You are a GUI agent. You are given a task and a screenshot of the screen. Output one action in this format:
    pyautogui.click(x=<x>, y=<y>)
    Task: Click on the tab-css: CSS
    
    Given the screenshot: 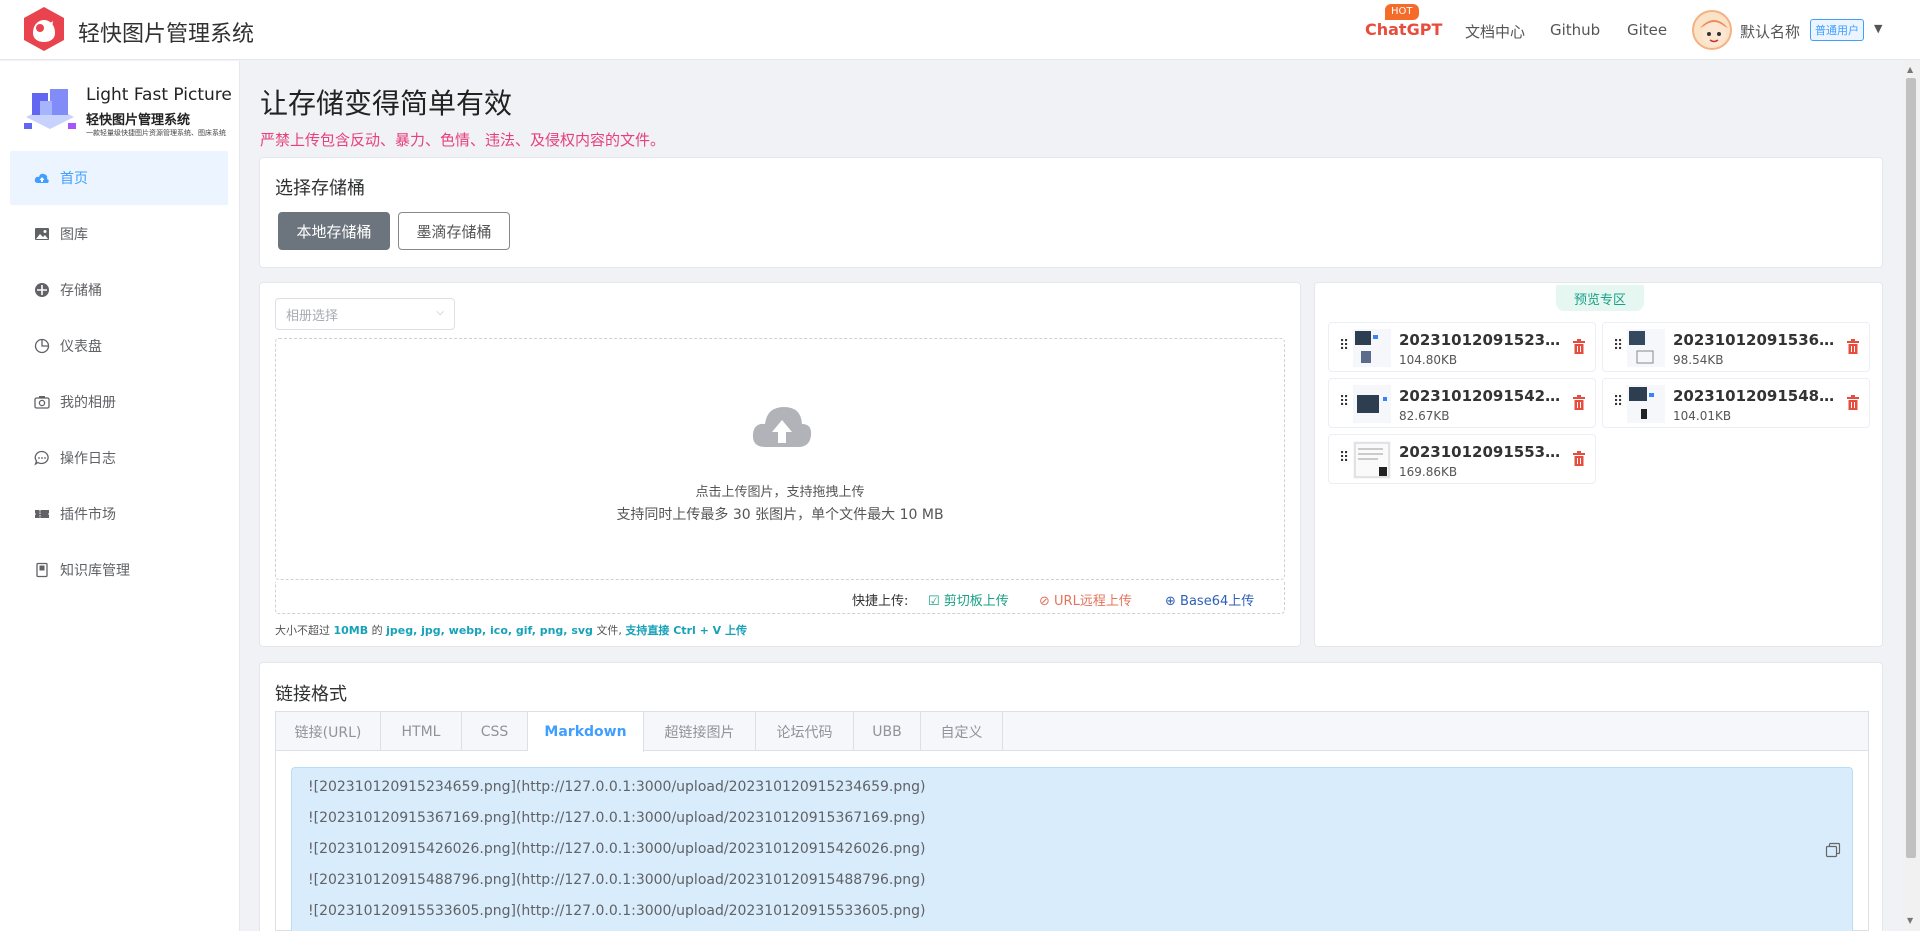 What is the action you would take?
    pyautogui.click(x=495, y=731)
    